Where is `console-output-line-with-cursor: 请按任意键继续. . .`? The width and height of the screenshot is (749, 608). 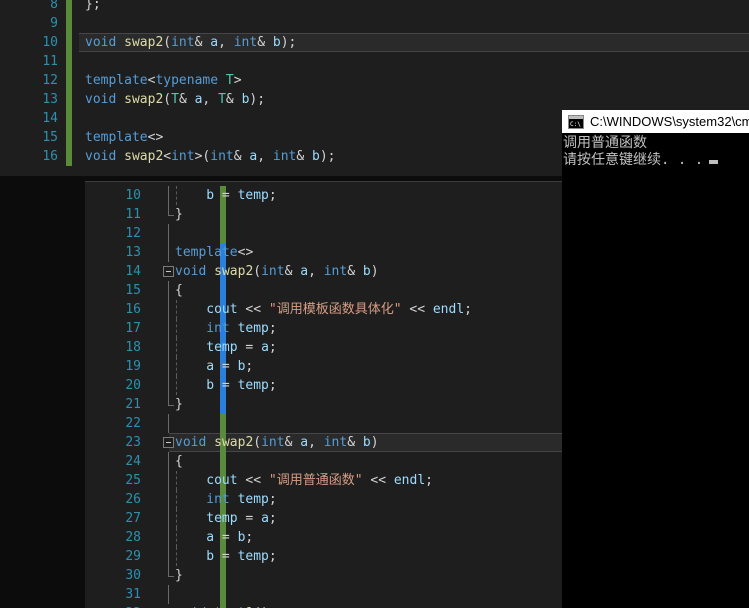 console-output-line-with-cursor: 请按任意键继续. . . is located at coordinates (656, 160).